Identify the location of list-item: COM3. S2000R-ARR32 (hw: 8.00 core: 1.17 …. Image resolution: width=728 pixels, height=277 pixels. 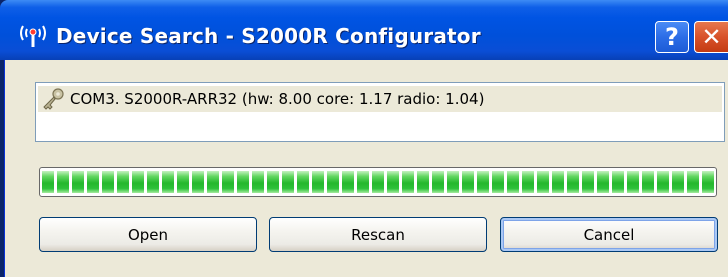
(380, 99).